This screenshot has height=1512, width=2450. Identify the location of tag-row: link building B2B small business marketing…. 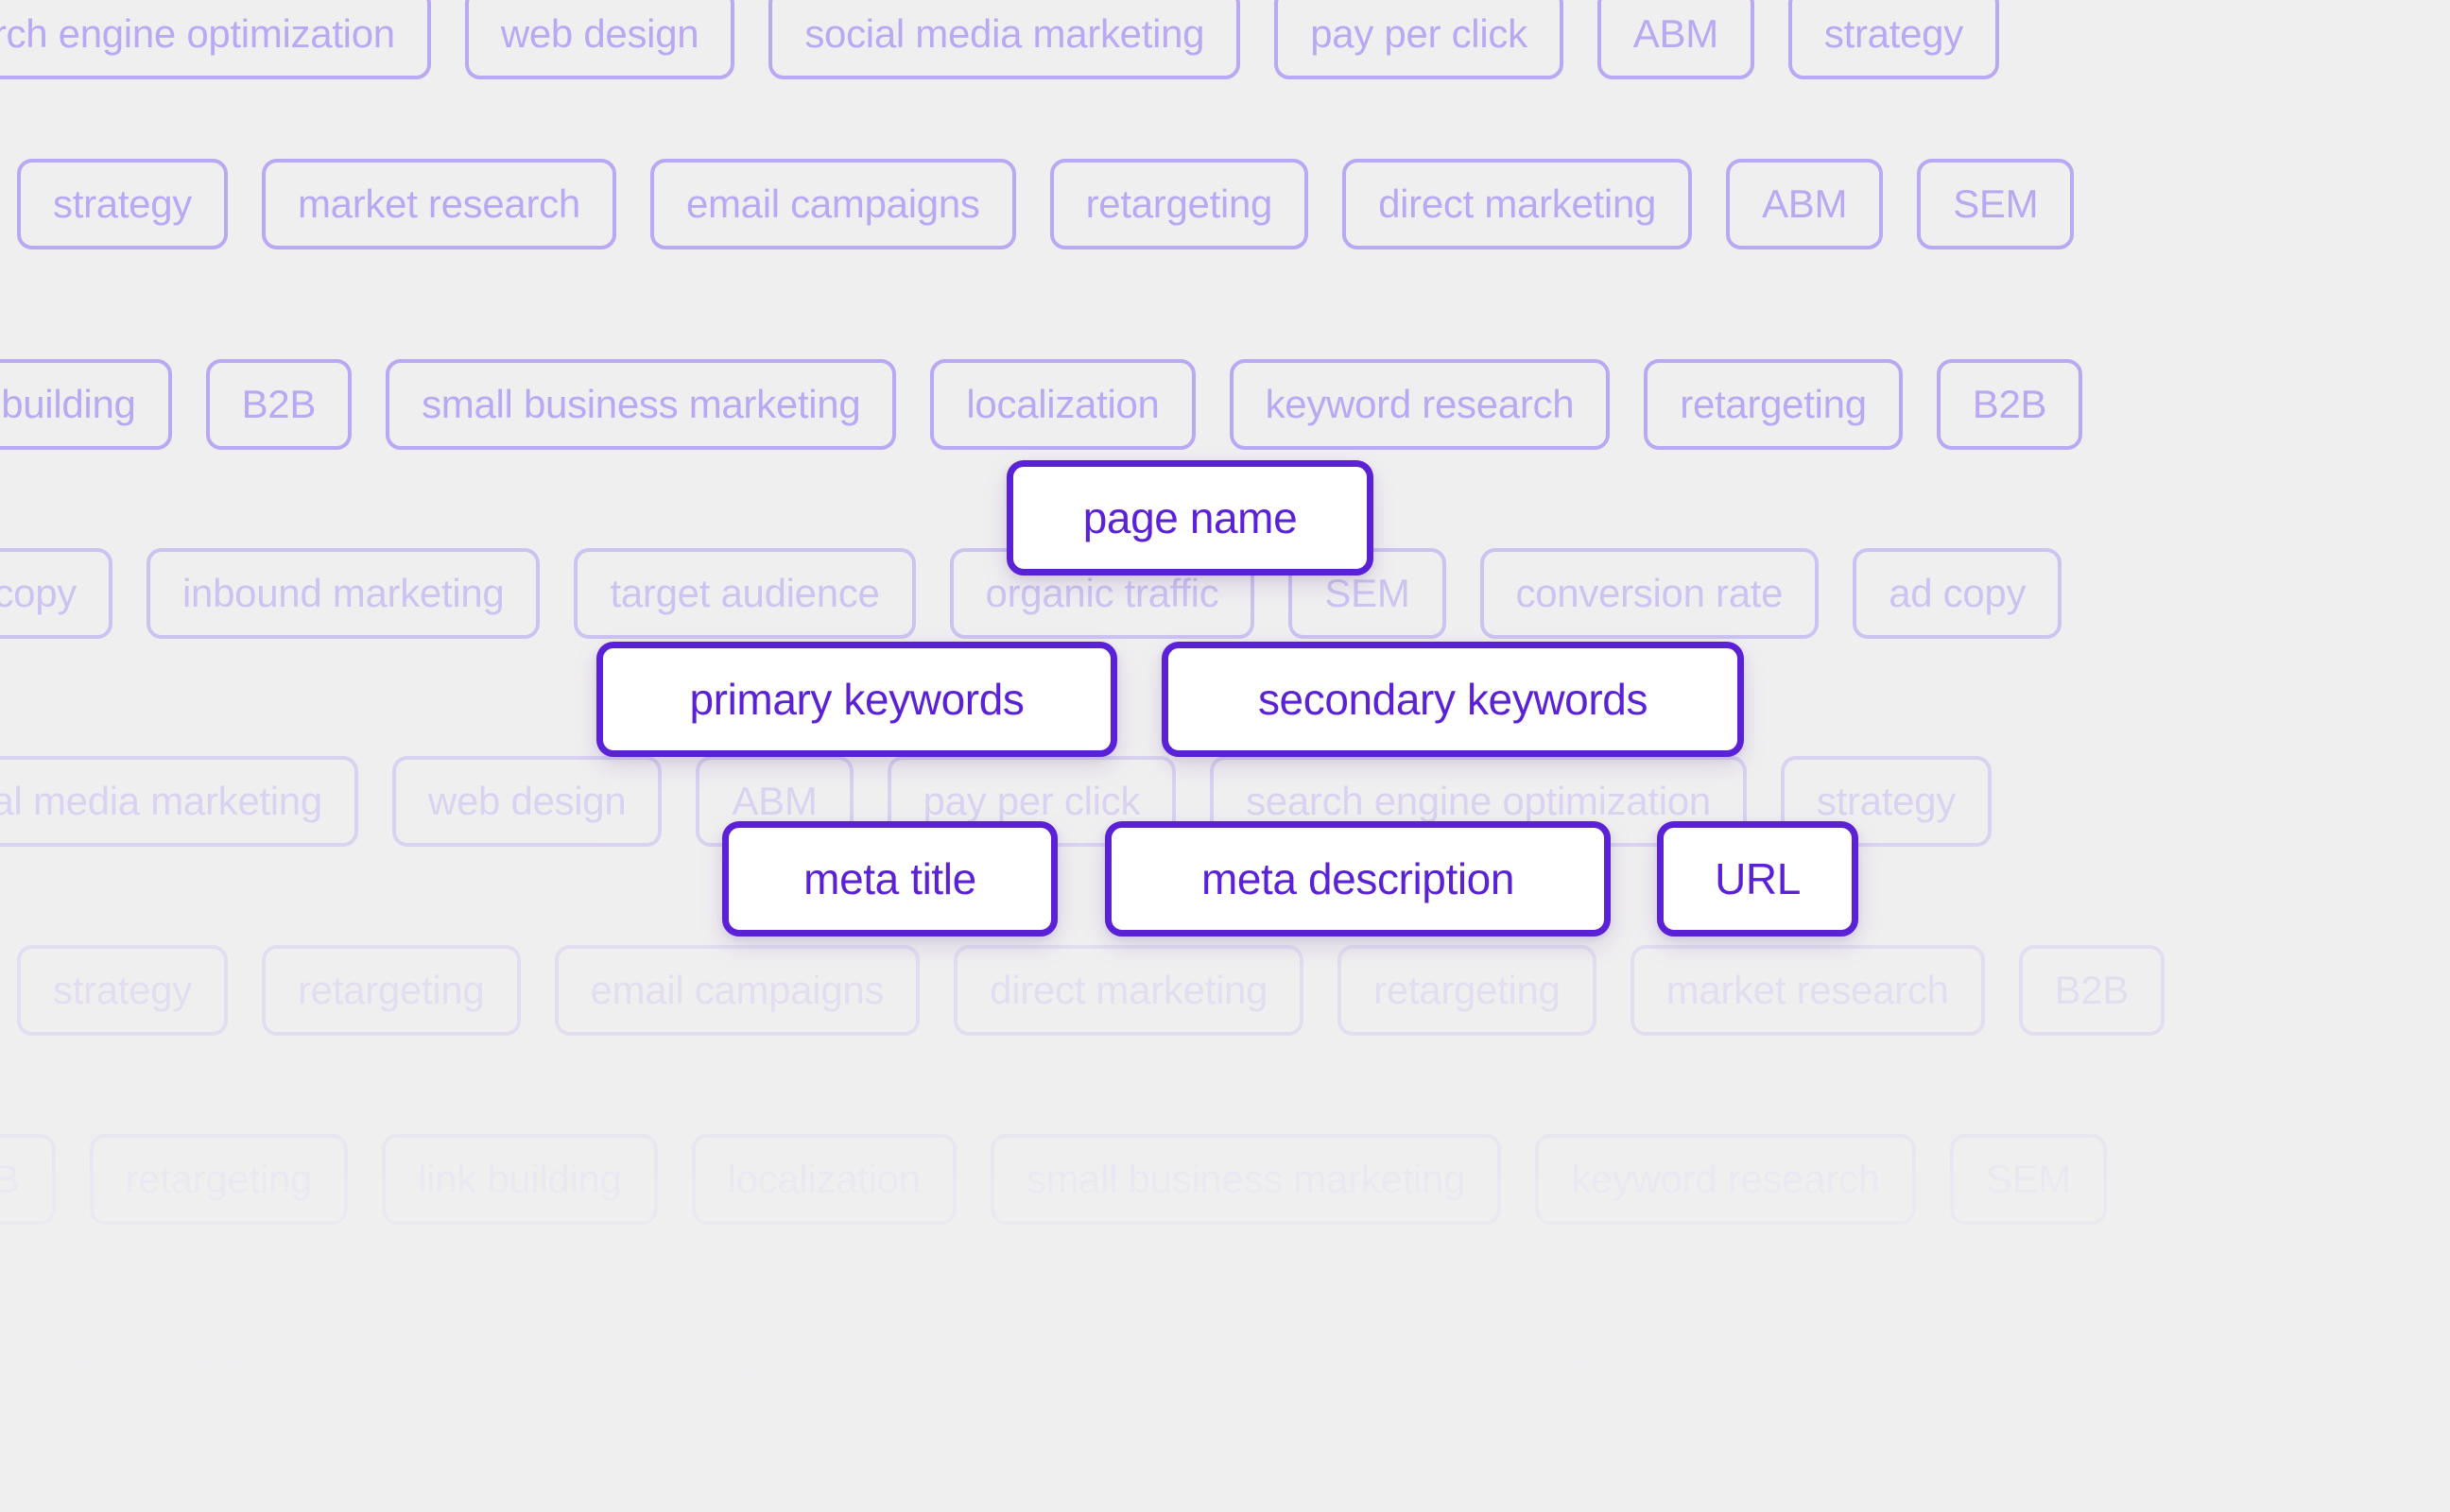
(1041, 404).